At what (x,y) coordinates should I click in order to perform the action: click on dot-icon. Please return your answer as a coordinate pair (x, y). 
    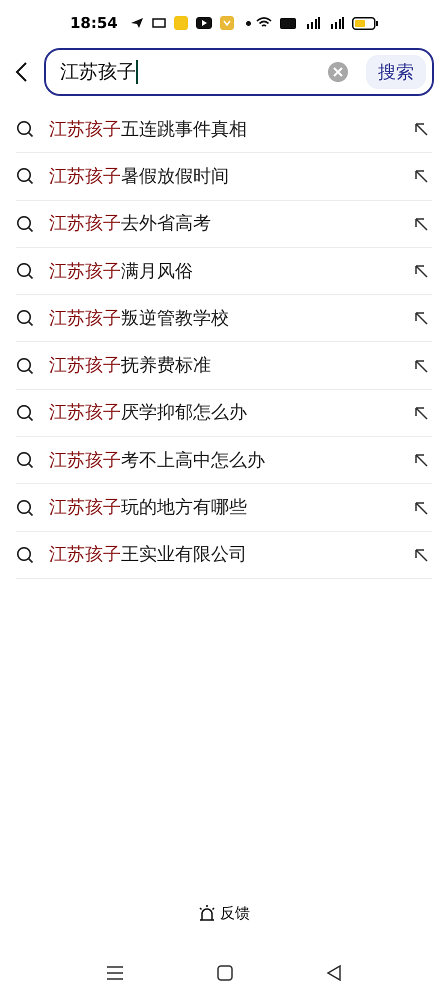
    Looking at the image, I should click on (248, 23).